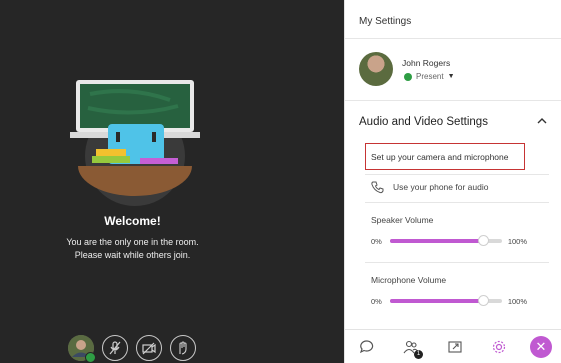 Image resolution: width=561 pixels, height=363 pixels. What do you see at coordinates (451, 76) in the screenshot?
I see `caret-down-icon: ▼` at bounding box center [451, 76].